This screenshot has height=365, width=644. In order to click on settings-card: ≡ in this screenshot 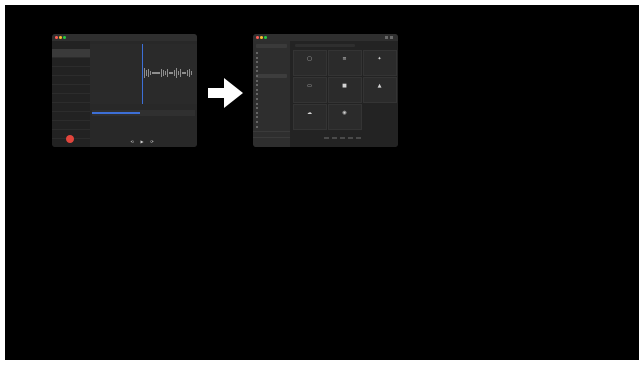, I will do `click(345, 63)`.